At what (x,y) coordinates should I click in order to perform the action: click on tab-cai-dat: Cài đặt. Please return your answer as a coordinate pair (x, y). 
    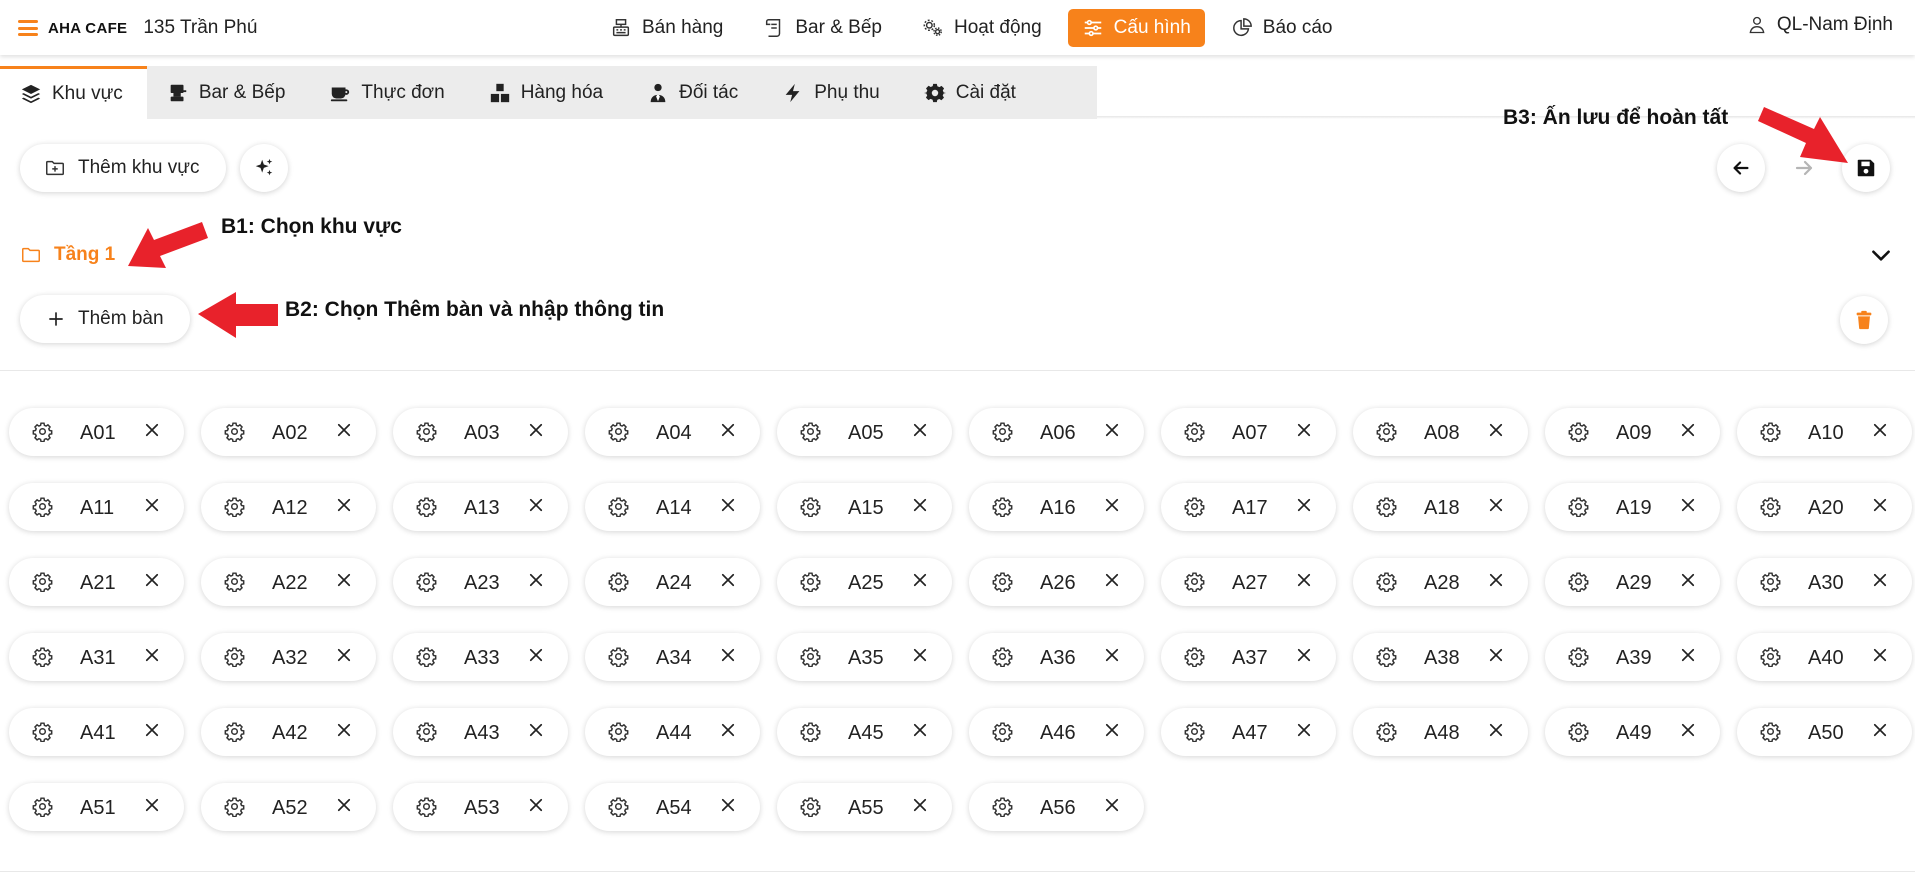
    Looking at the image, I should click on (972, 92).